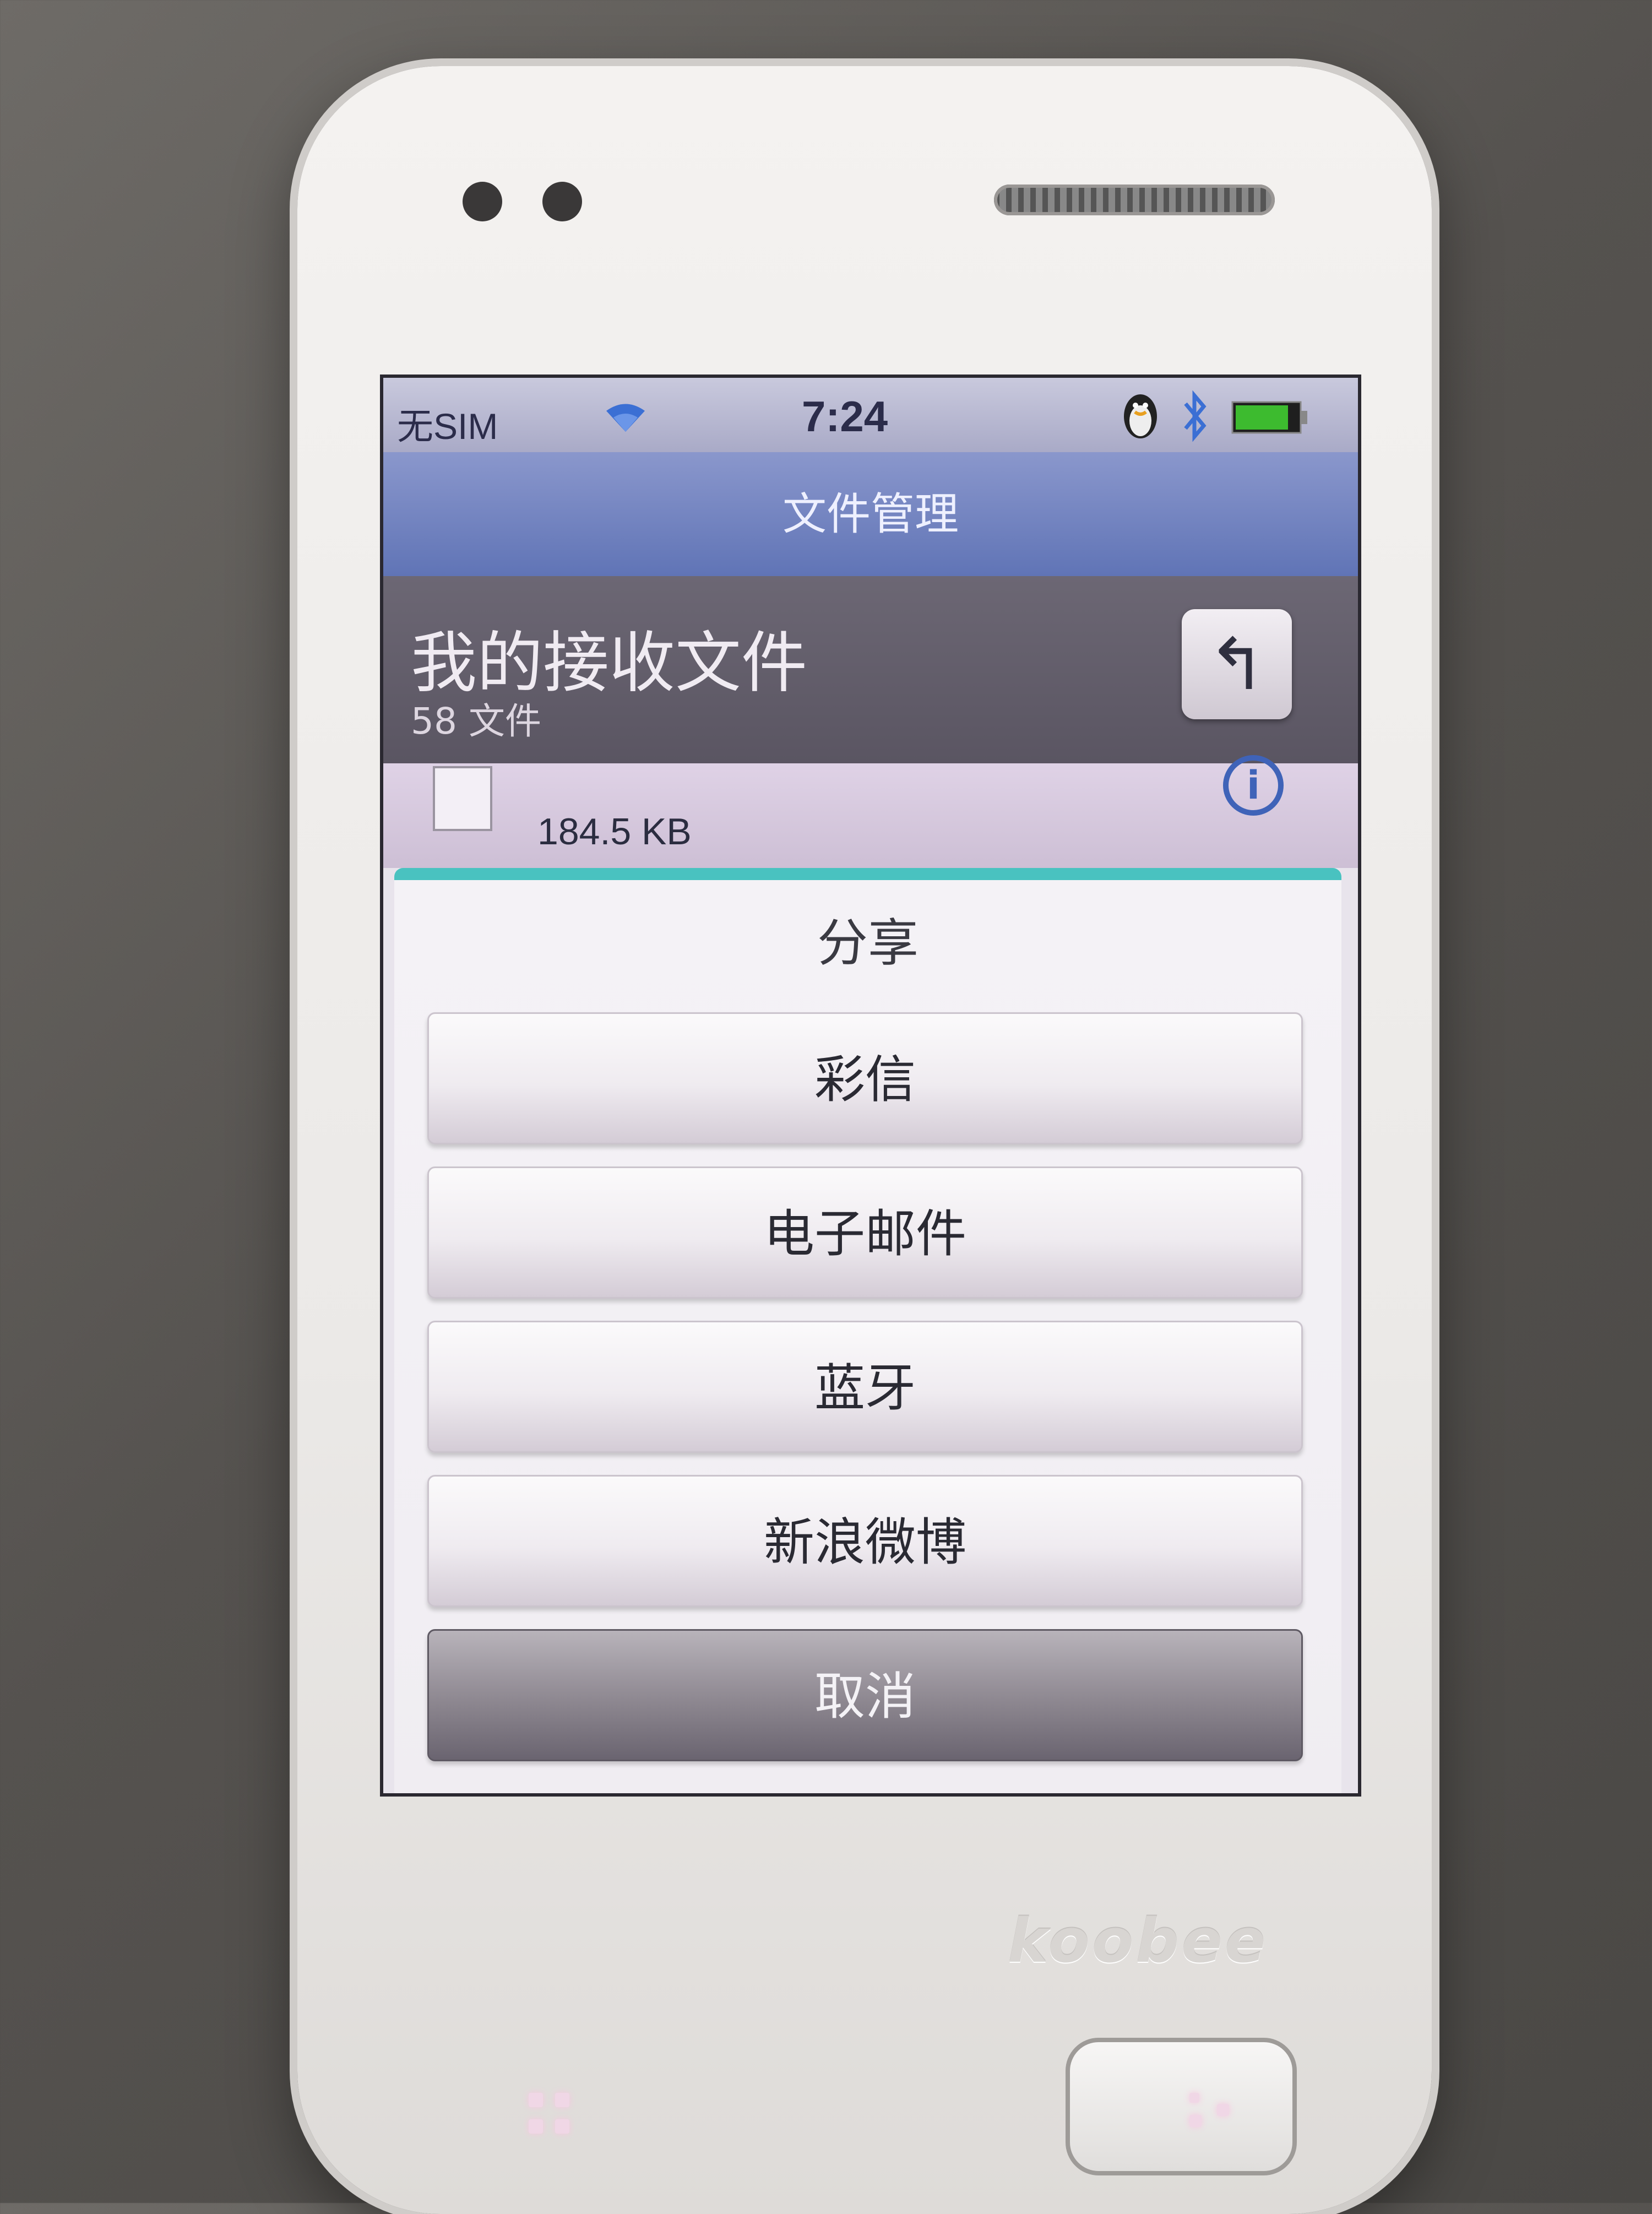 The height and width of the screenshot is (2214, 1652). What do you see at coordinates (865, 1387) in the screenshot?
I see `share-option-bluetooth: 蓝牙` at bounding box center [865, 1387].